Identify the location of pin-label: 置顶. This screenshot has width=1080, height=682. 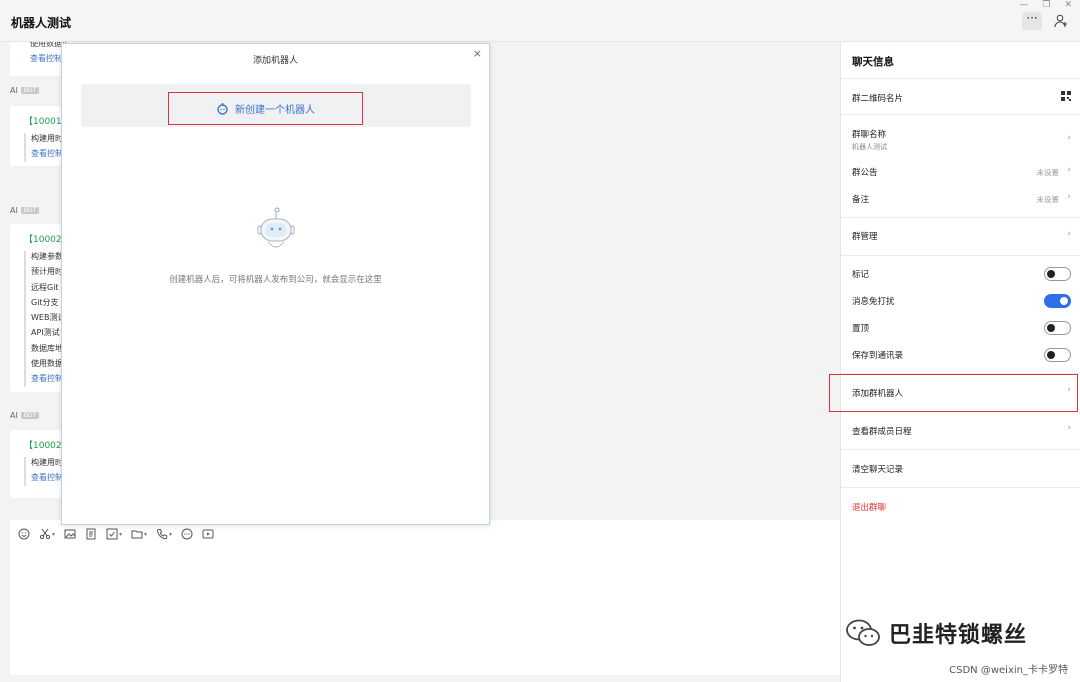
(861, 329).